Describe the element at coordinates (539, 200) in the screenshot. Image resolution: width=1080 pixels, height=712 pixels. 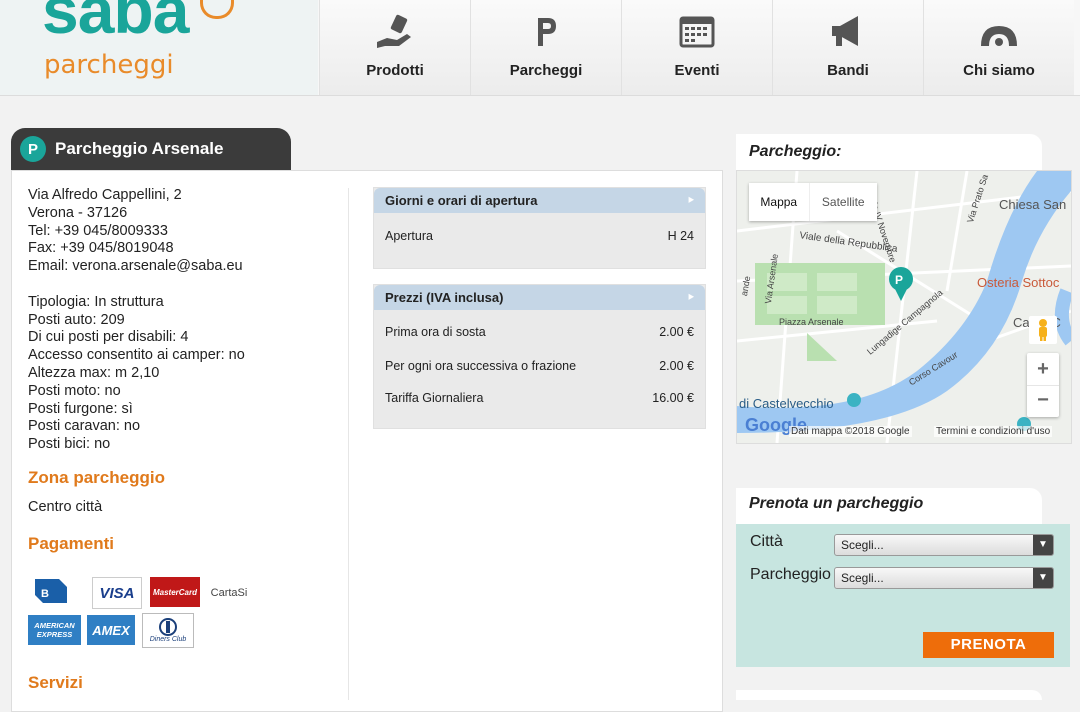
I see `orari-card-header: Giorni e orari di apertura ‣` at that location.